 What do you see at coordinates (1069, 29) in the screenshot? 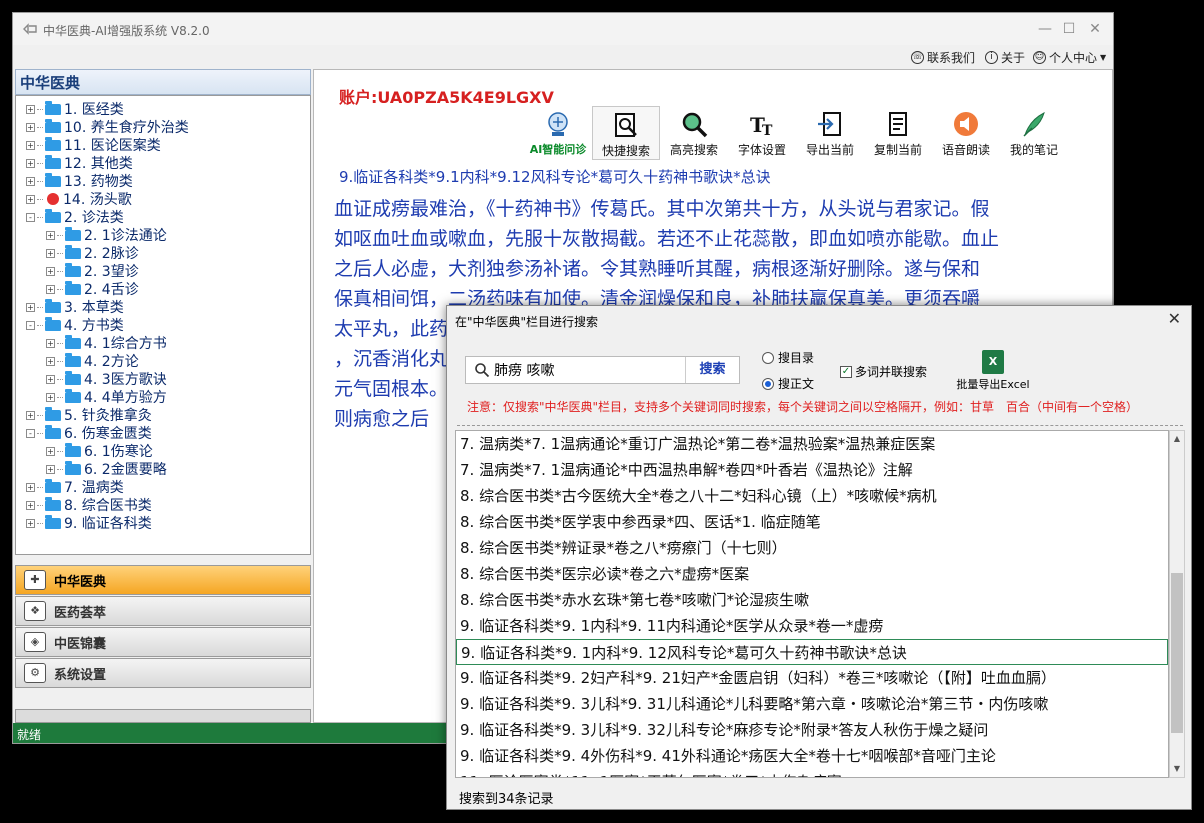
I see `maximize-button: ☐` at bounding box center [1069, 29].